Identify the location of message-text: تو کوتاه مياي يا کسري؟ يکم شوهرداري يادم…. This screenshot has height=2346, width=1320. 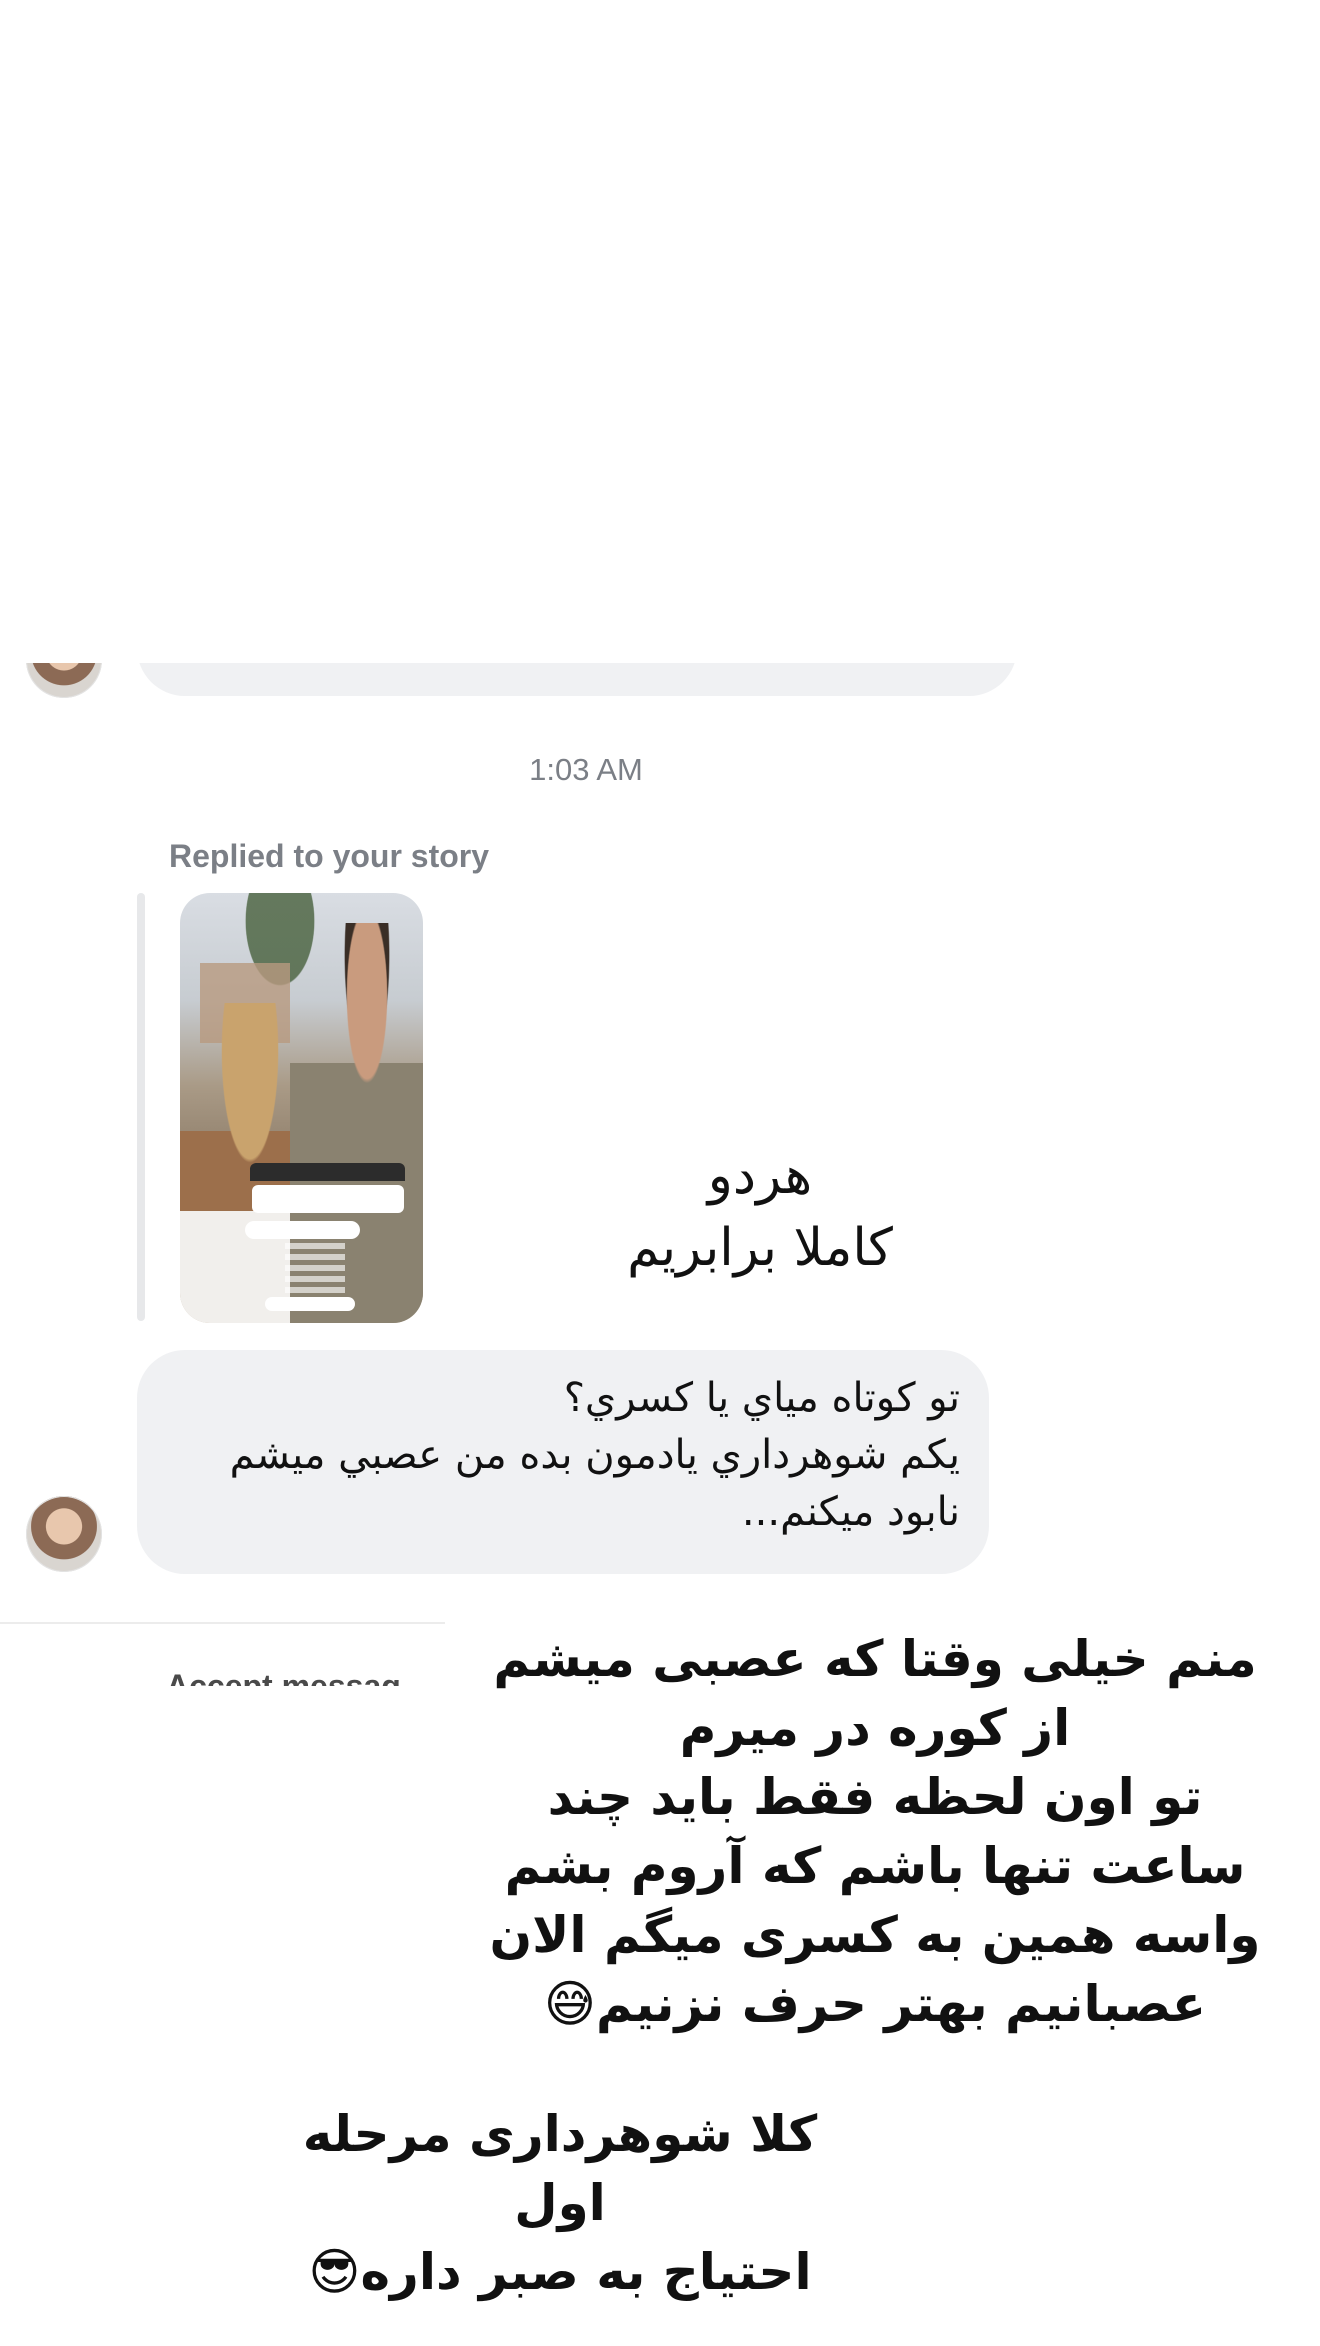
(594, 1455).